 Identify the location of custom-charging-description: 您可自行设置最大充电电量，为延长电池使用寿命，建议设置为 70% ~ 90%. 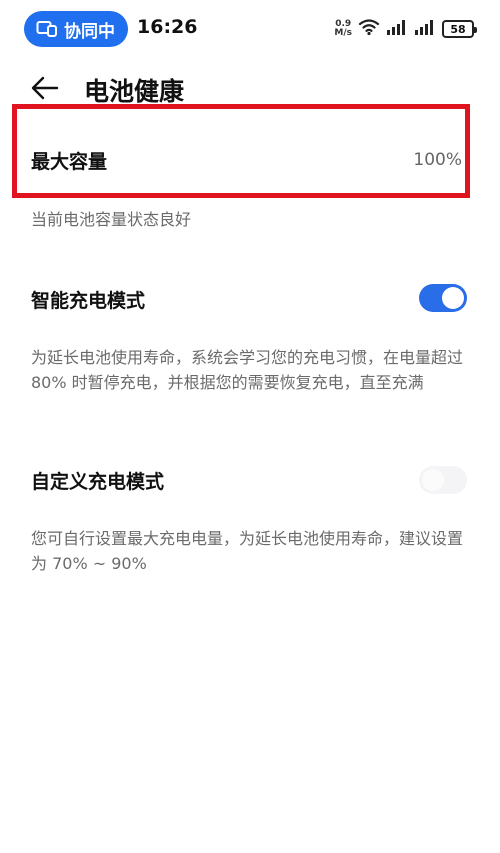
(247, 551).